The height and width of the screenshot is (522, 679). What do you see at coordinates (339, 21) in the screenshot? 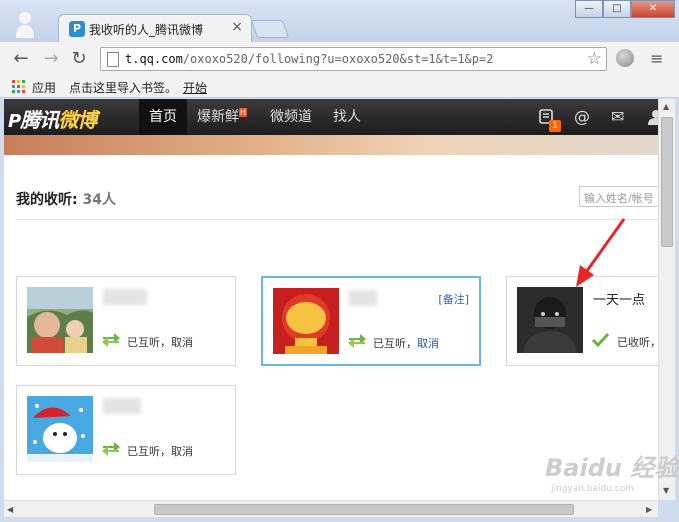
I see `window-titlebar: P 我收听的人_腾讯微博 × — □ ✕` at bounding box center [339, 21].